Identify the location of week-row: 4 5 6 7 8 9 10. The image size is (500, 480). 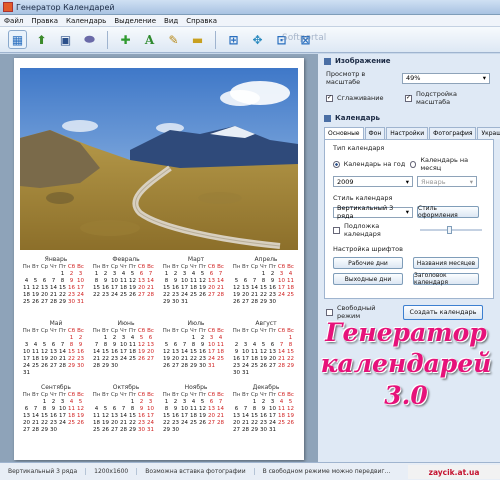
(56, 281).